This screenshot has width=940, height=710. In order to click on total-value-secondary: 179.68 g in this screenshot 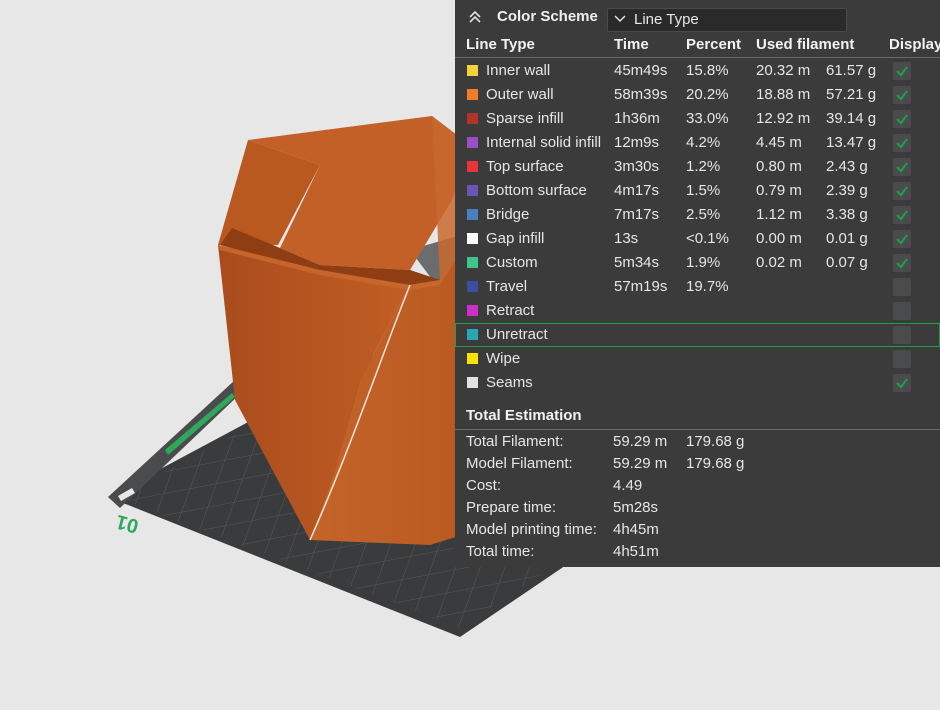, I will do `click(715, 463)`.